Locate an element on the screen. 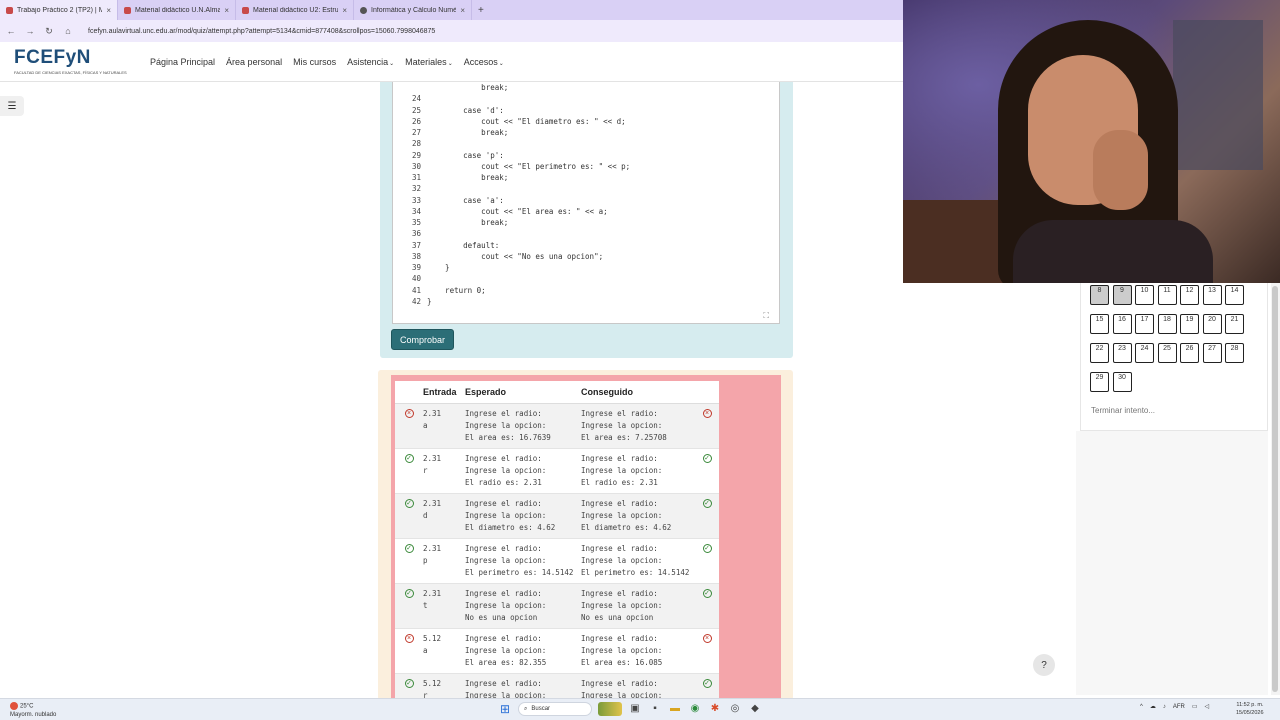 The height and width of the screenshot is (720, 1280). quiz-nav-button: 23 is located at coordinates (1122, 353).